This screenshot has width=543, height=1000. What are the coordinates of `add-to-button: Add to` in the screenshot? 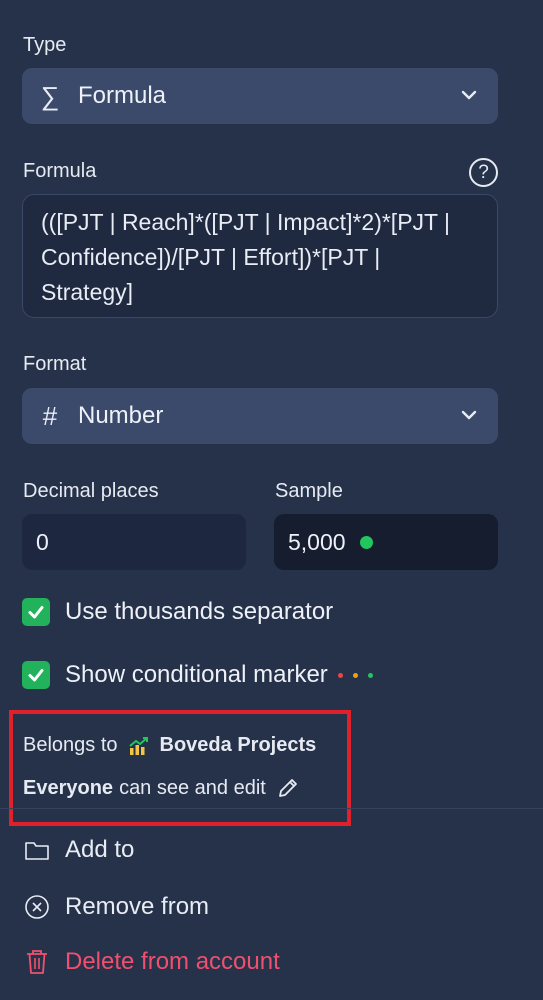 It's located at (78, 850).